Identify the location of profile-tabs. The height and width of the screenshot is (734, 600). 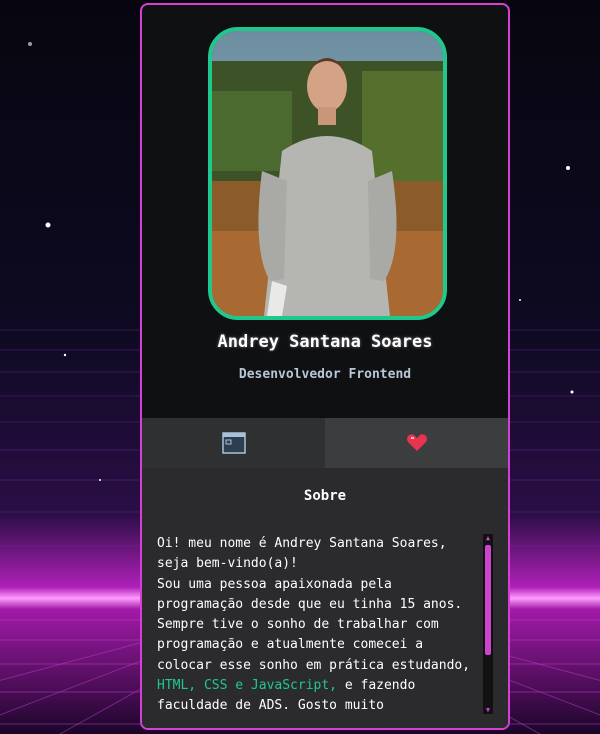
(325, 443).